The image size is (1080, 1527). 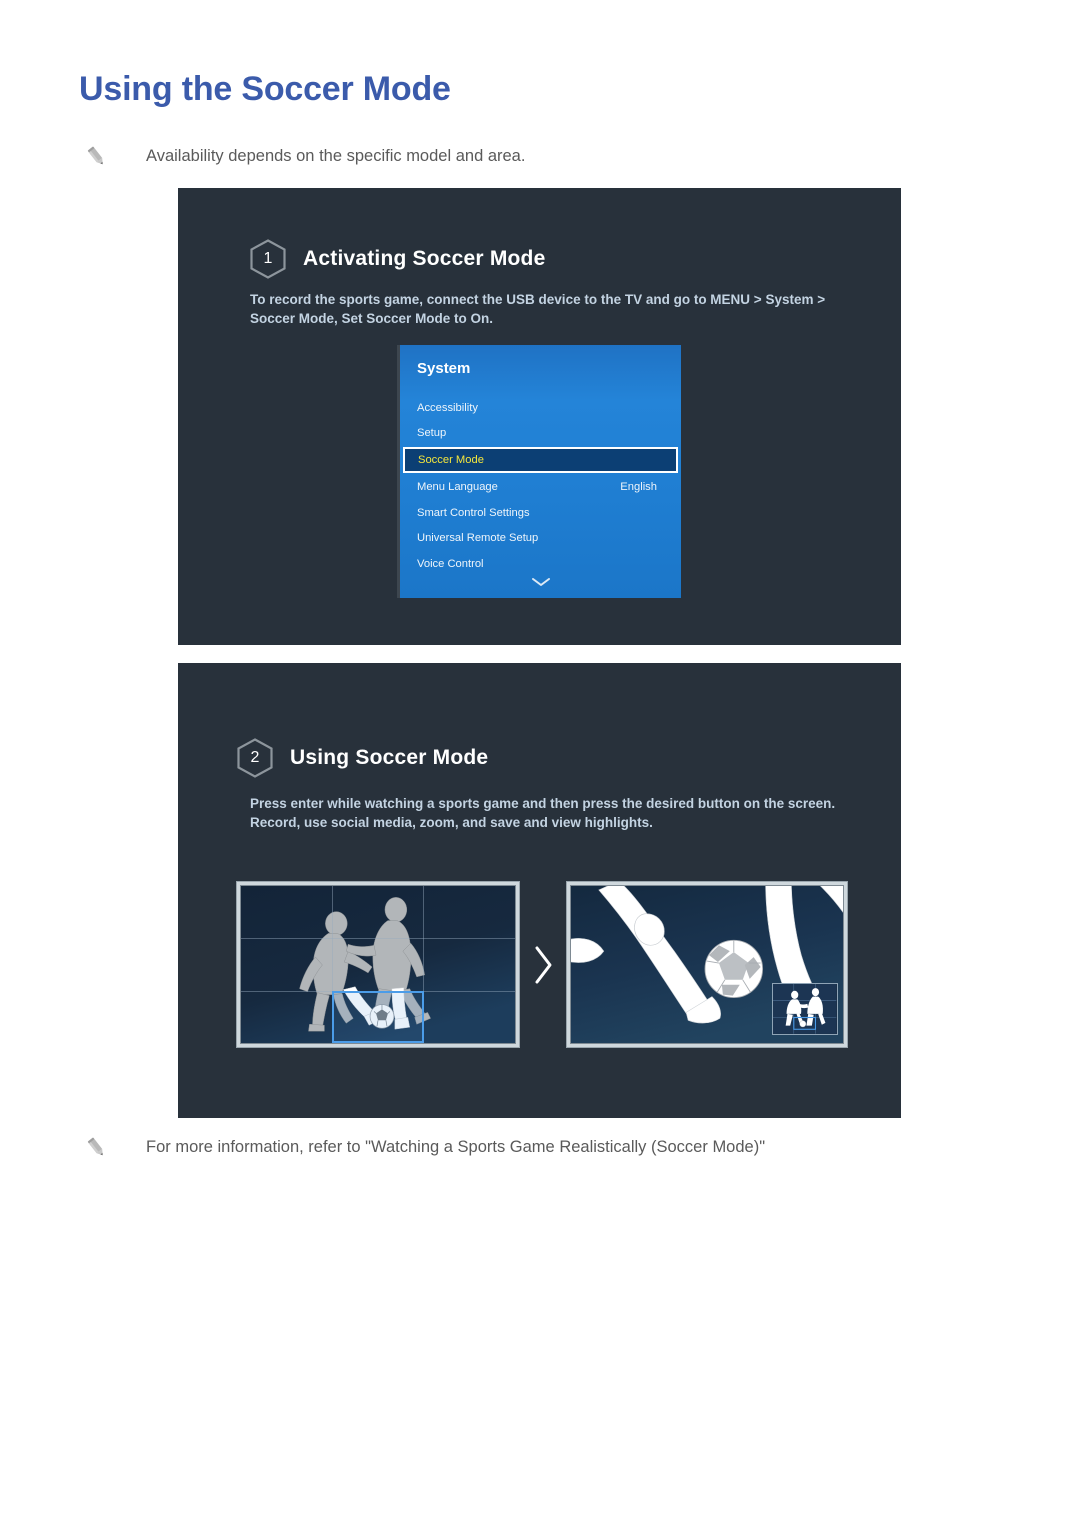 What do you see at coordinates (378, 1016) in the screenshot?
I see `zoom-selection-box` at bounding box center [378, 1016].